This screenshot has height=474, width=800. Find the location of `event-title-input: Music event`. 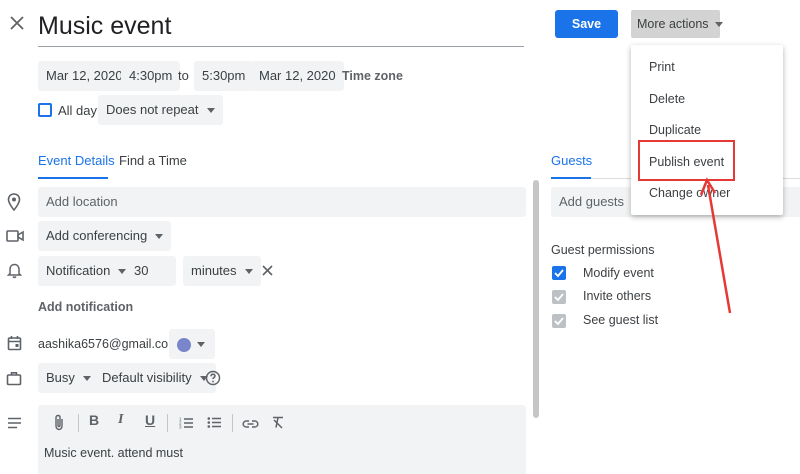

event-title-input: Music event is located at coordinates (281, 27).